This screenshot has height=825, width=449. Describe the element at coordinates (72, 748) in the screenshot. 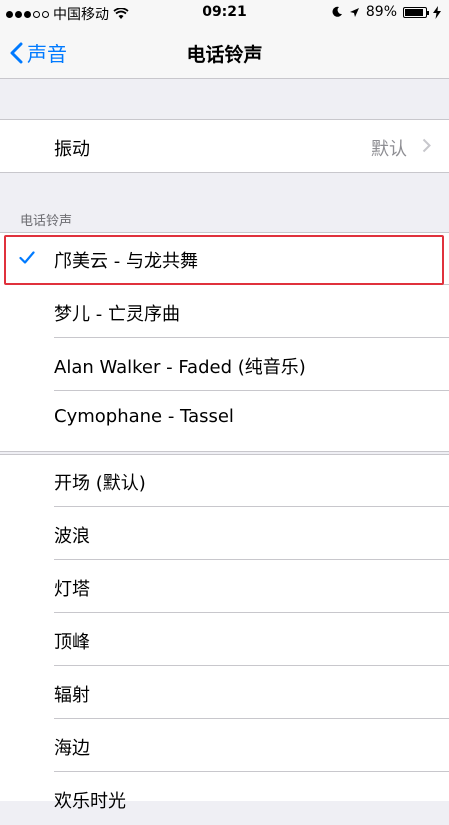

I see `ringtone-label: 海边` at that location.